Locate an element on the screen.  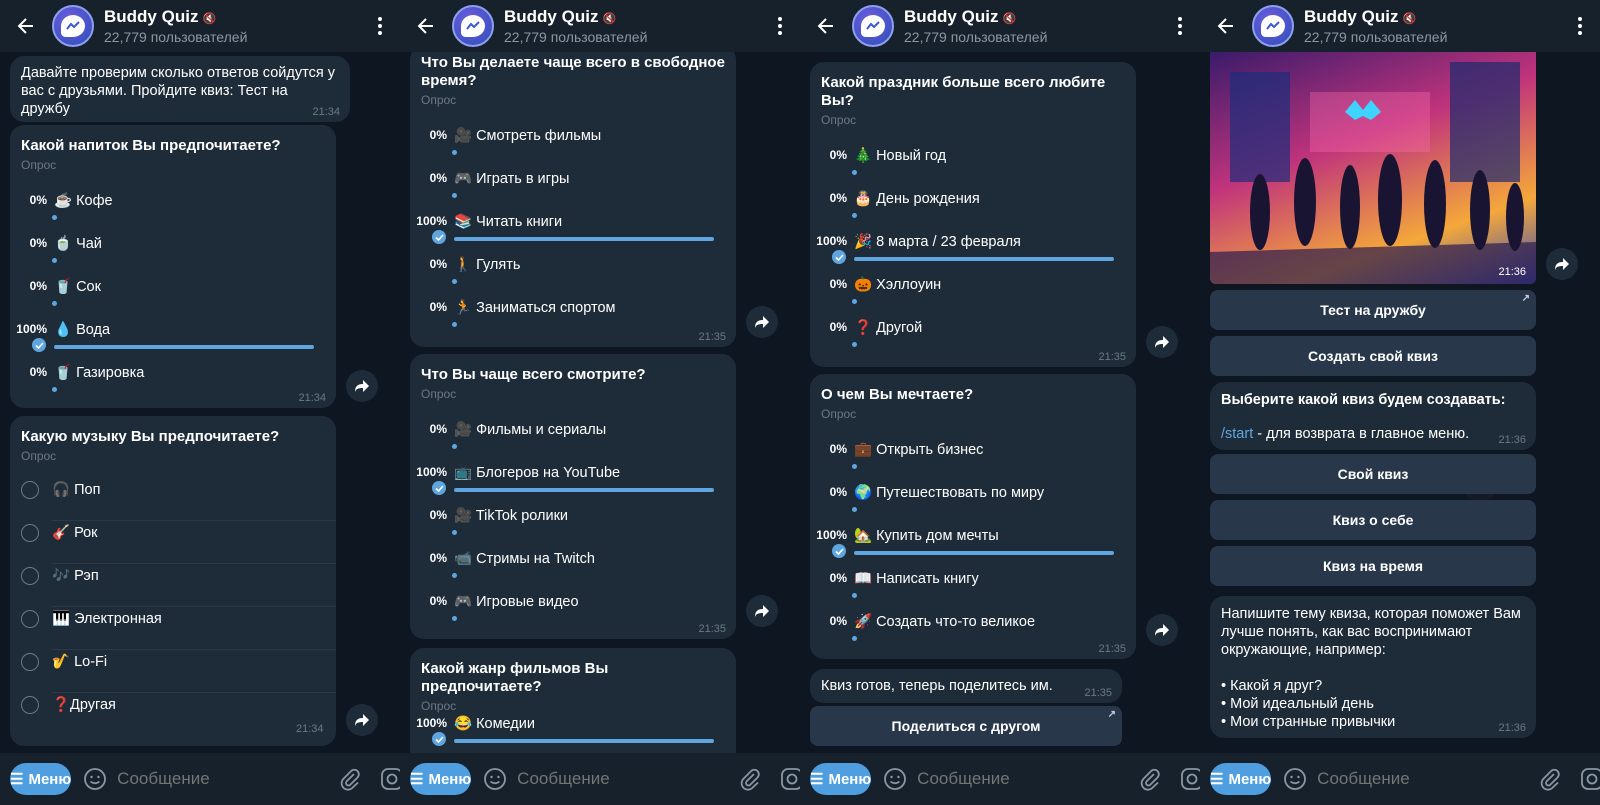
poll-option: 0% 🚀 Создать что-то великое is located at coordinates (973, 633).